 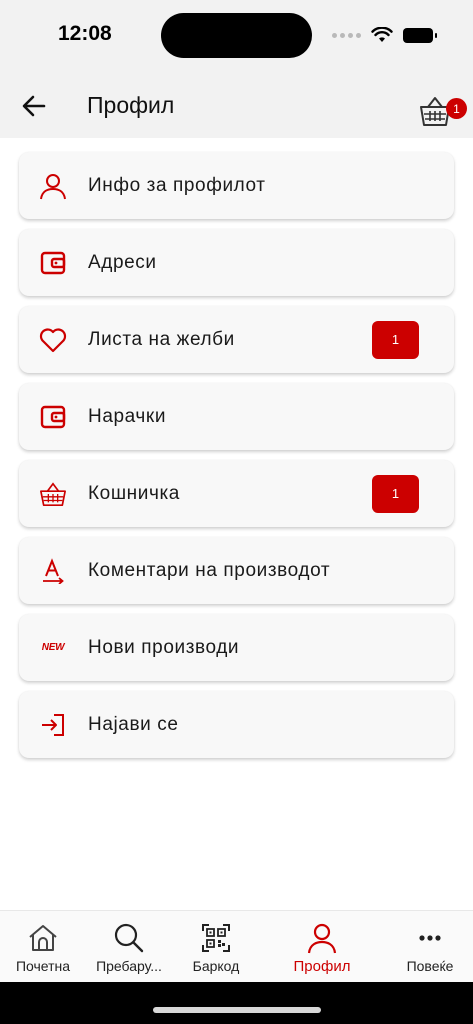 What do you see at coordinates (237, 1010) in the screenshot?
I see `home-indicator` at bounding box center [237, 1010].